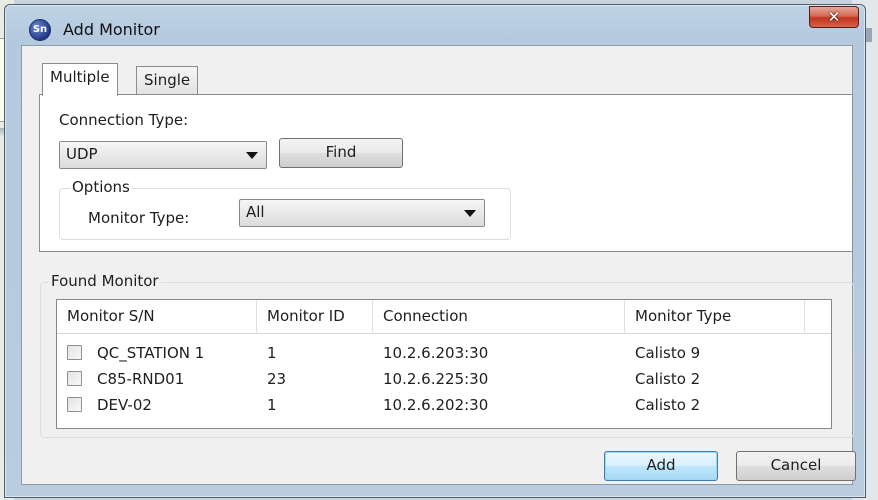 The width and height of the screenshot is (878, 500). Describe the element at coordinates (255, 212) in the screenshot. I see `monitor-type-value: All` at that location.